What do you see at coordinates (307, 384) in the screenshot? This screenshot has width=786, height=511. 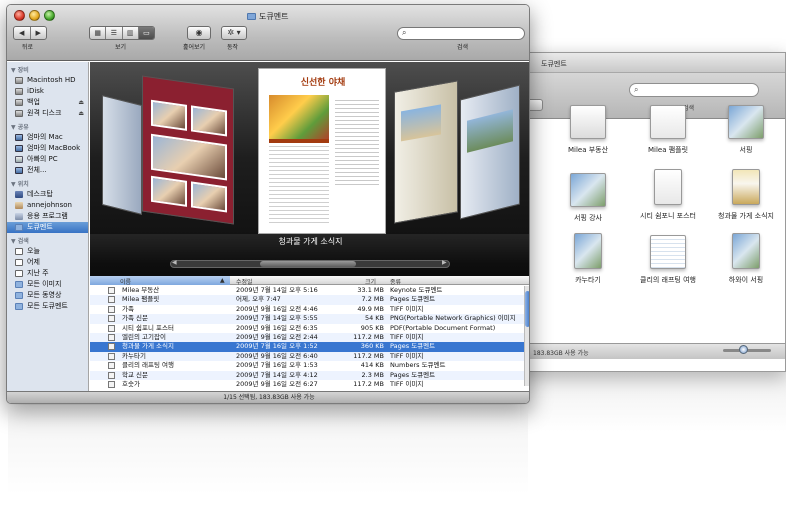 I see `table-row: 호숫가 2009년 9월 16일 오전 6:27 117.2 MB TIFF 이미지` at bounding box center [307, 384].